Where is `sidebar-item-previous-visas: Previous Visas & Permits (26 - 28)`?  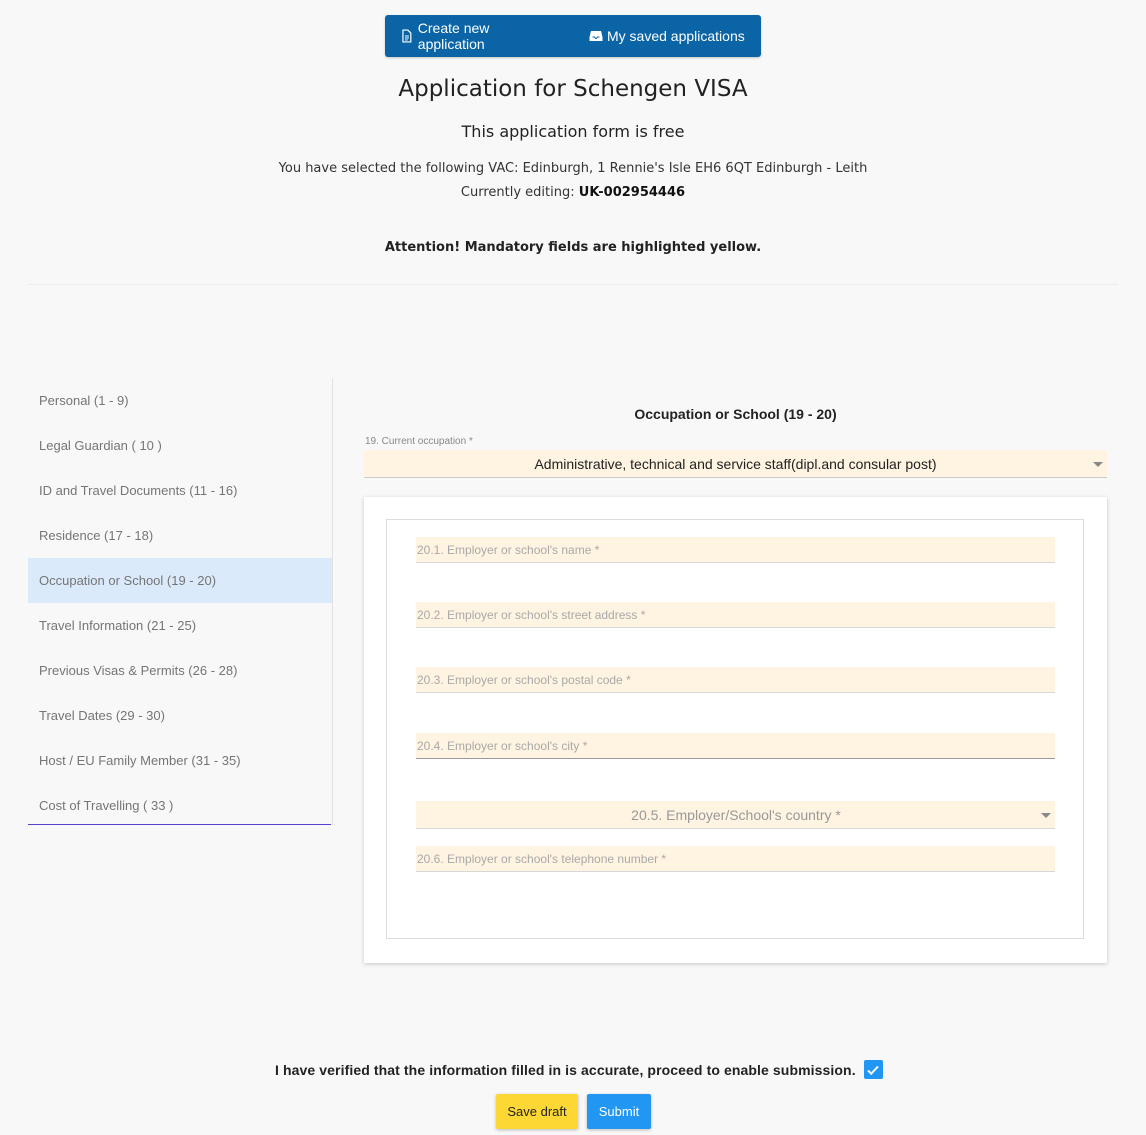 sidebar-item-previous-visas: Previous Visas & Permits (26 - 28) is located at coordinates (180, 670).